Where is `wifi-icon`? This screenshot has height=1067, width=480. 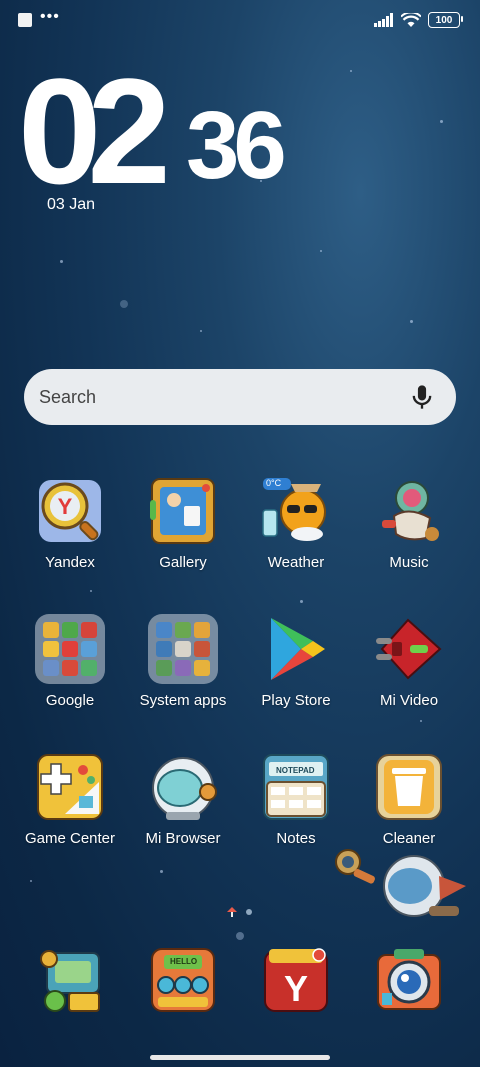
wifi-icon is located at coordinates (411, 19).